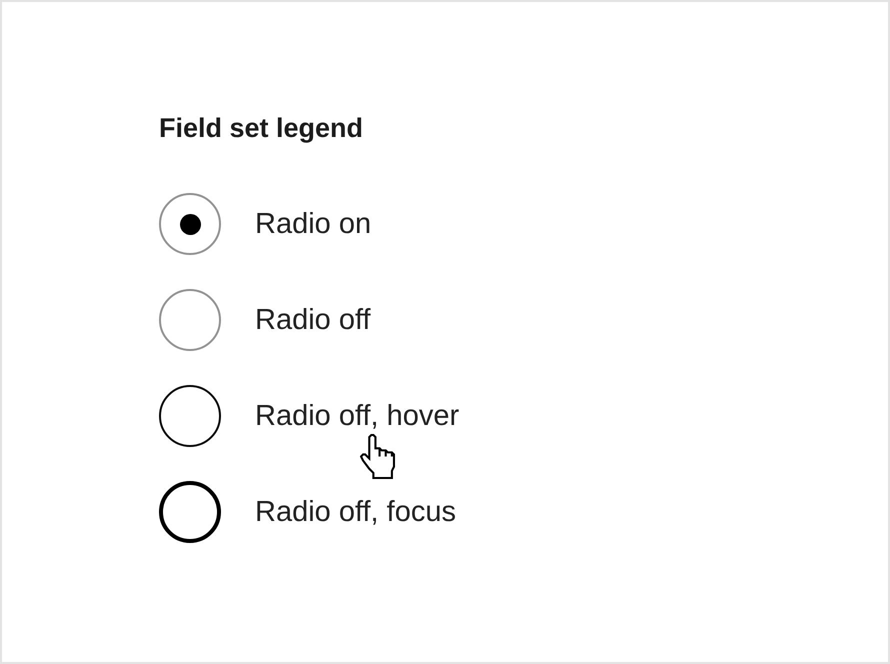 The width and height of the screenshot is (890, 664). I want to click on radio-label: Radio off, so click(313, 320).